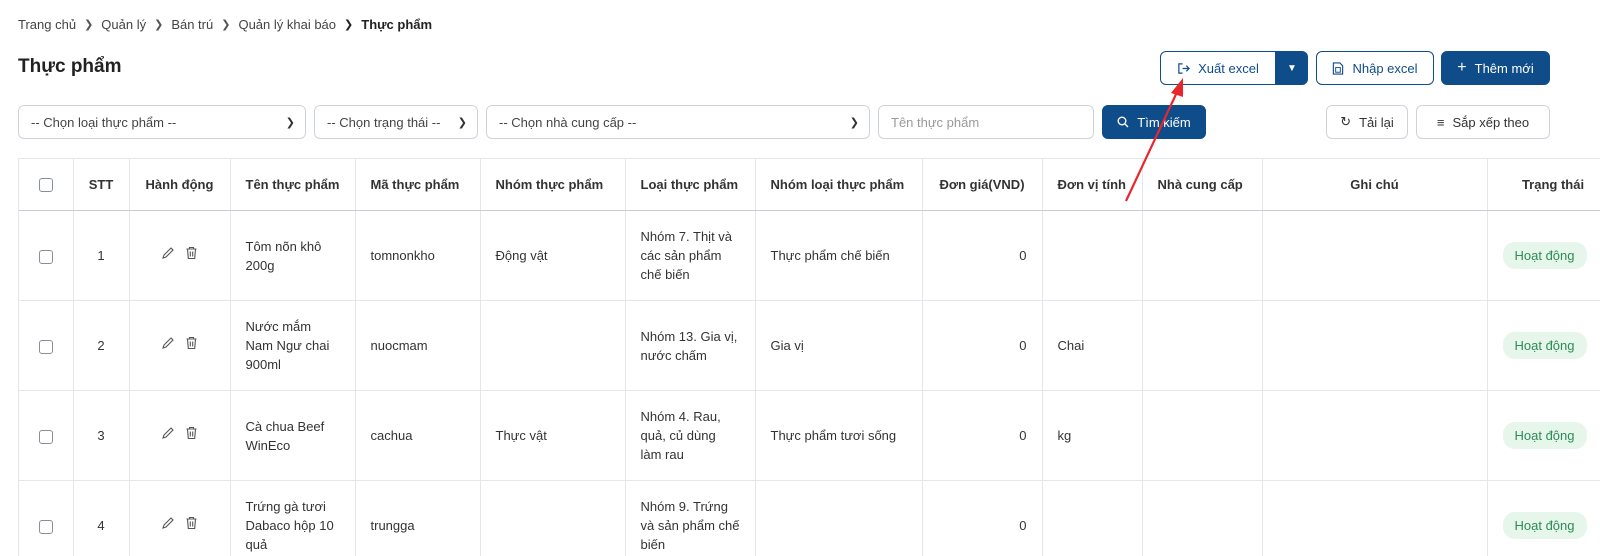 The height and width of the screenshot is (556, 1600). Describe the element at coordinates (287, 24) in the screenshot. I see `breadcrumb-declaration: Quản lý khai báo` at that location.